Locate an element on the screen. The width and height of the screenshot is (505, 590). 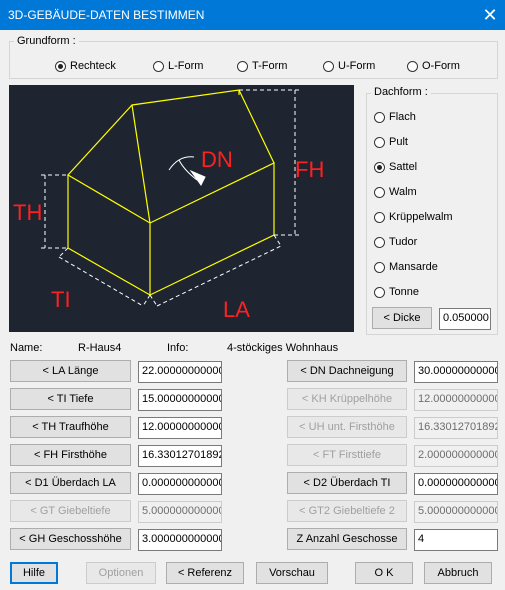
ti-tiefe-button: < TI Tiefe is located at coordinates (70, 399).